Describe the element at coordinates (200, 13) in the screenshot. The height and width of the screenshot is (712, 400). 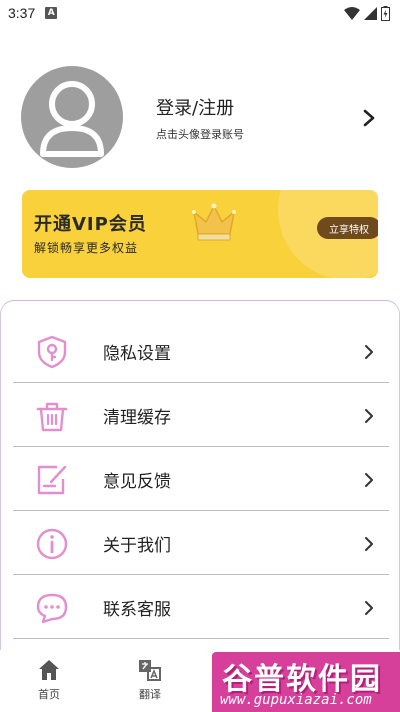
I see `status-bar: 3:37 A` at that location.